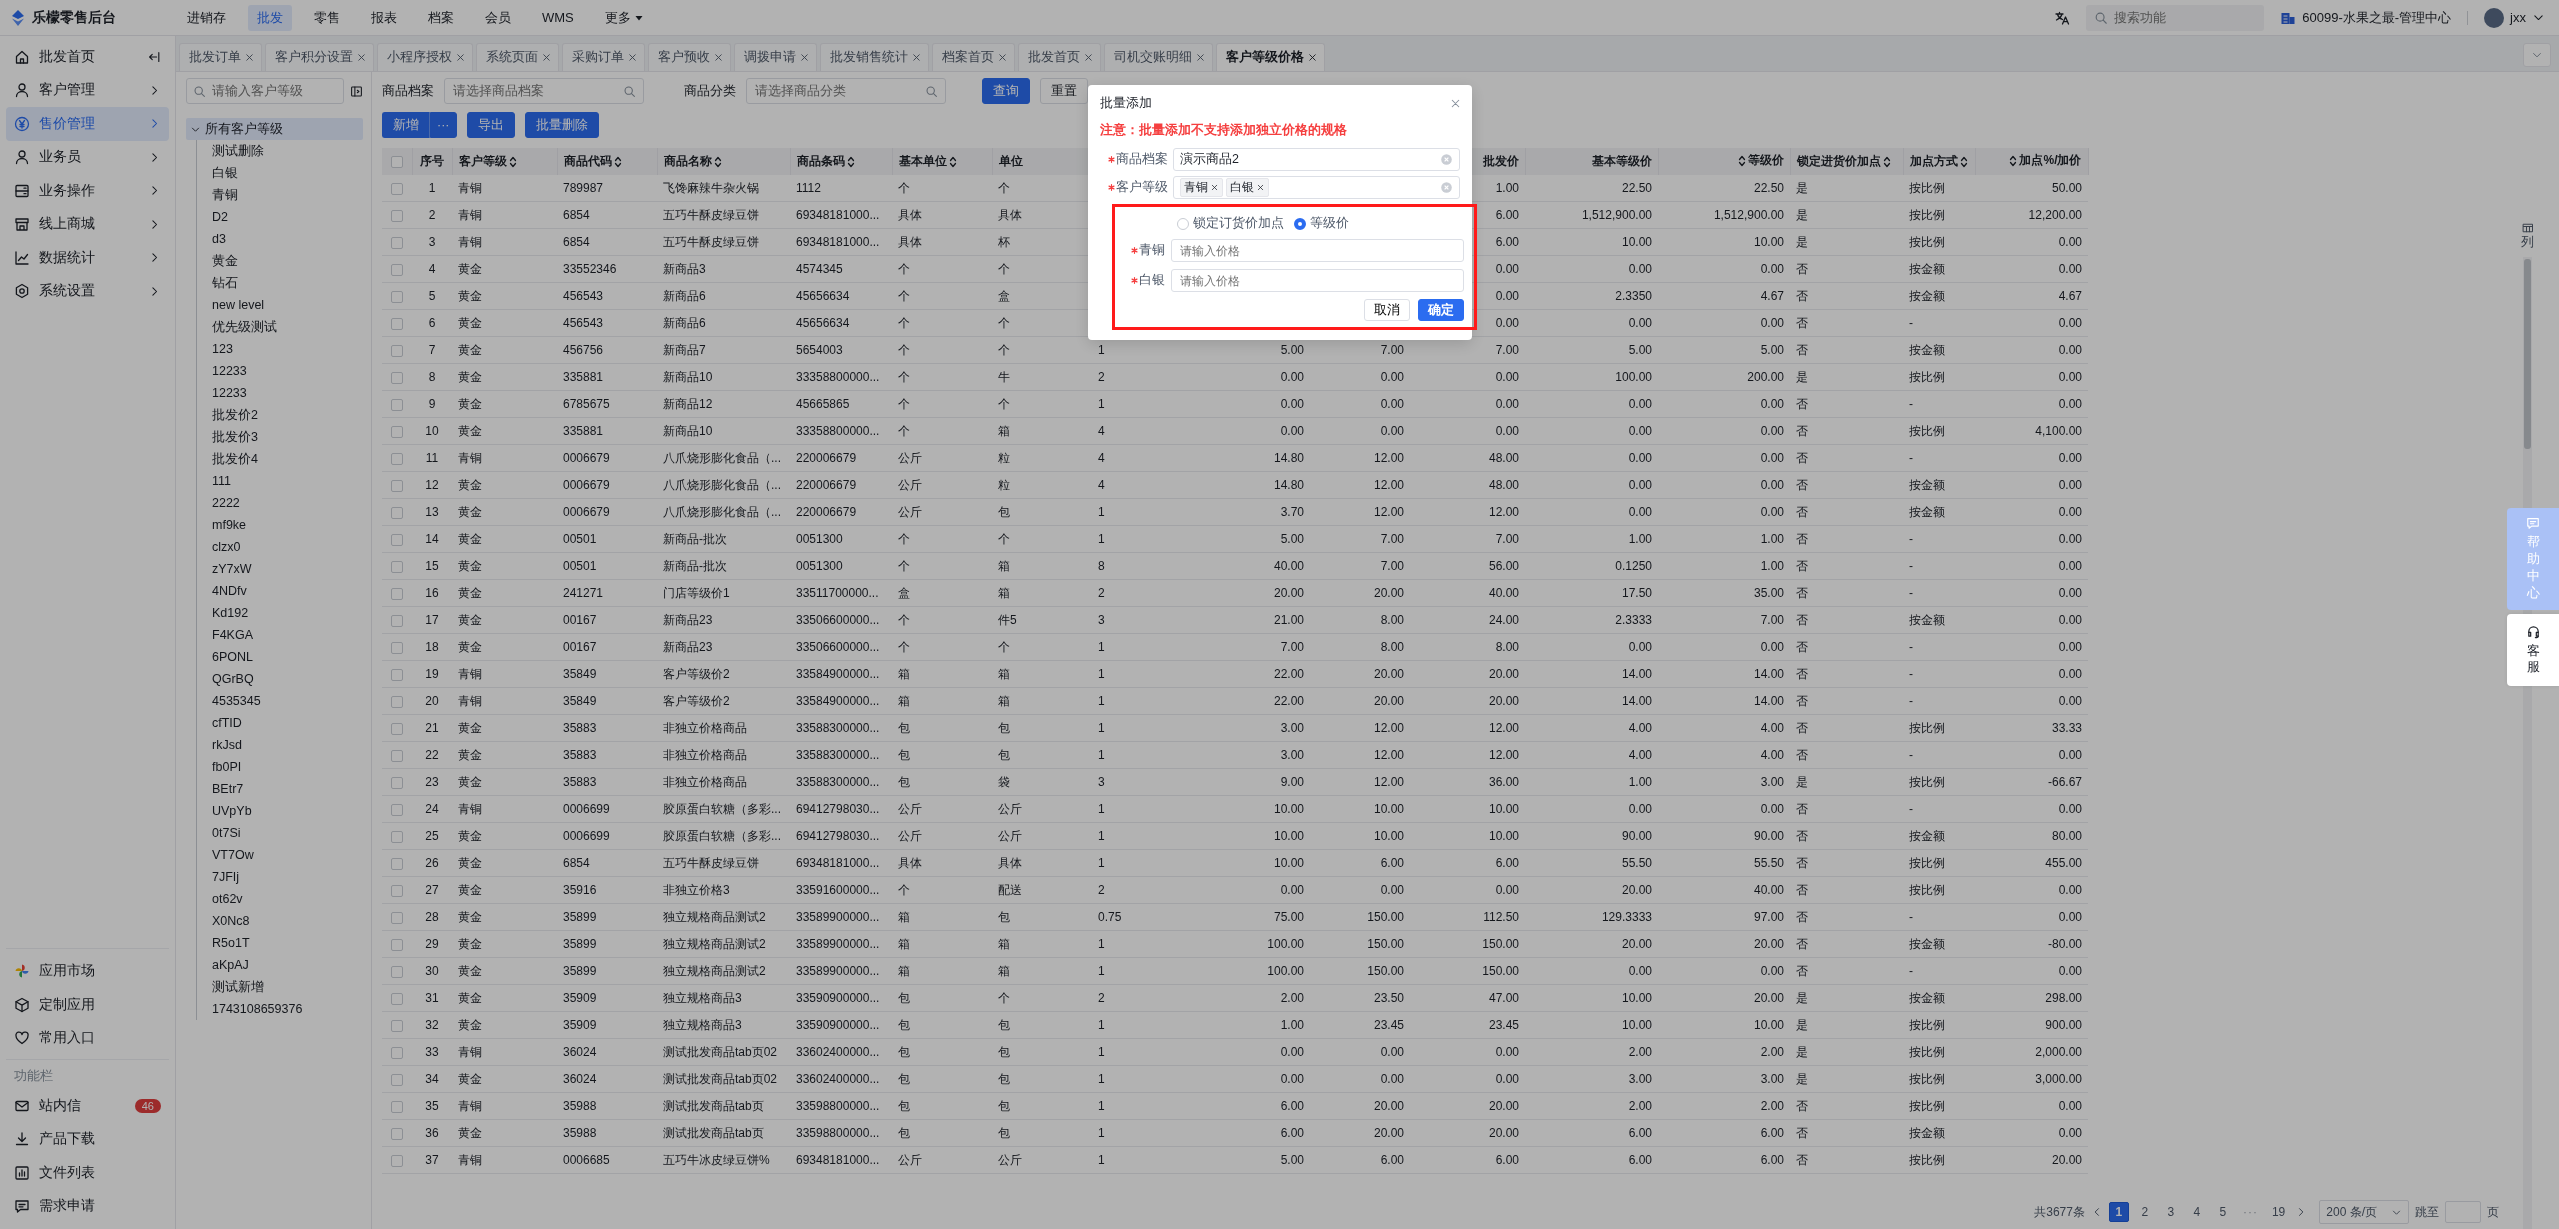 The height and width of the screenshot is (1229, 2559). What do you see at coordinates (220, 57) in the screenshot?
I see `page-tab: 批发订单` at bounding box center [220, 57].